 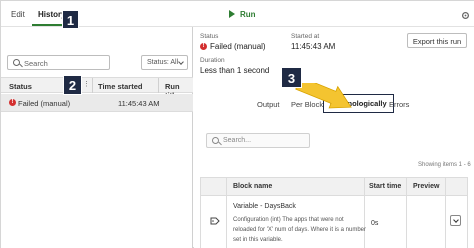 I want to click on active-tab-indicator, so click(x=49, y=25).